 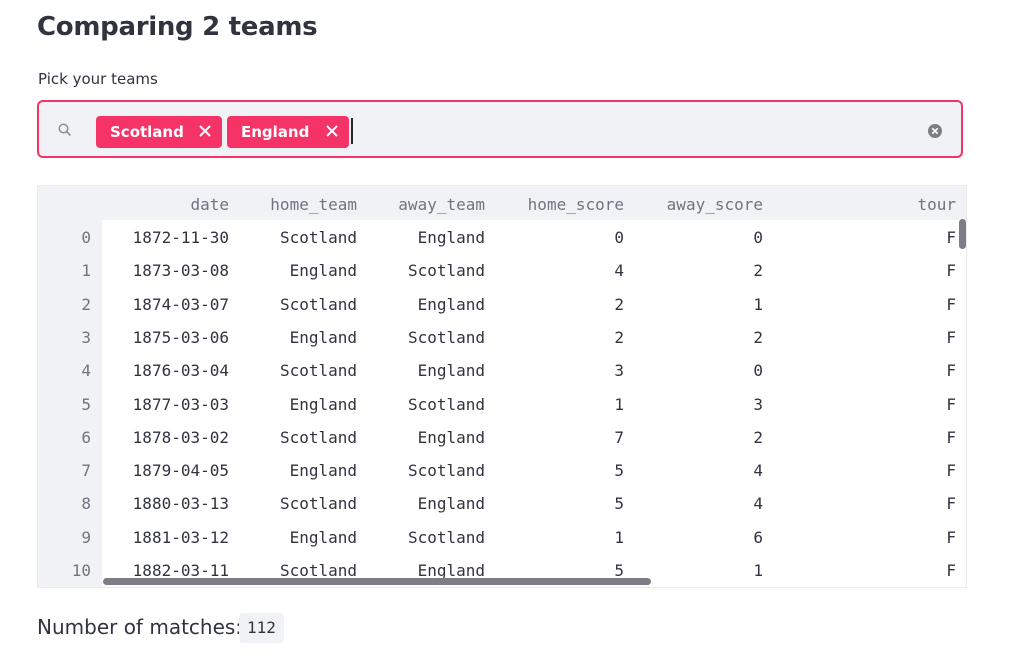 What do you see at coordinates (936, 204) in the screenshot?
I see `header-tournament: tour` at bounding box center [936, 204].